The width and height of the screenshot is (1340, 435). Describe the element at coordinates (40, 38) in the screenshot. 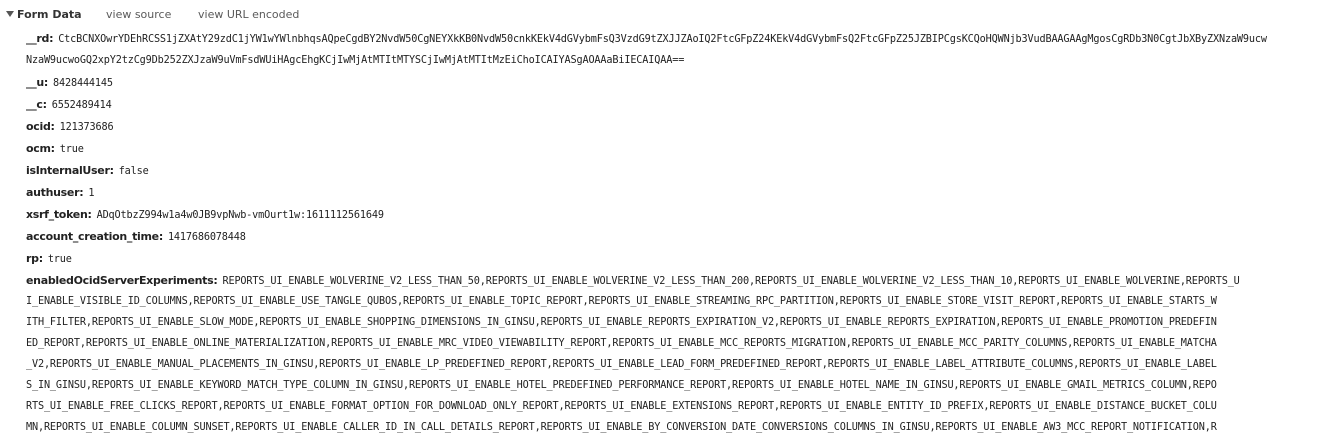

I see `field-key: __rd:` at that location.